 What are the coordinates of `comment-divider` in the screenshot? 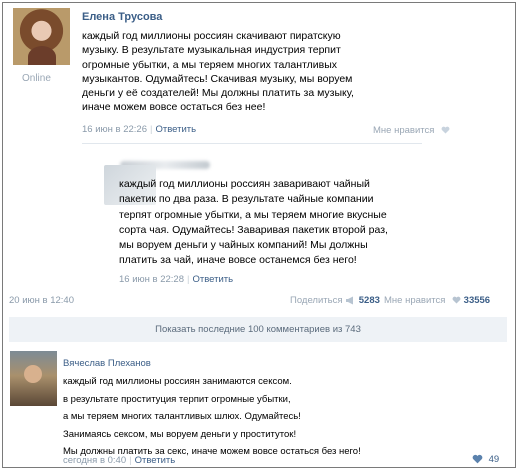 It's located at (252, 143).